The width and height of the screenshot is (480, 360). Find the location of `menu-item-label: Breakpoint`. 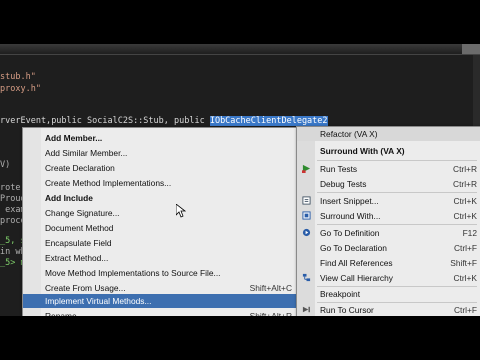

menu-item-label: Breakpoint is located at coordinates (340, 294).